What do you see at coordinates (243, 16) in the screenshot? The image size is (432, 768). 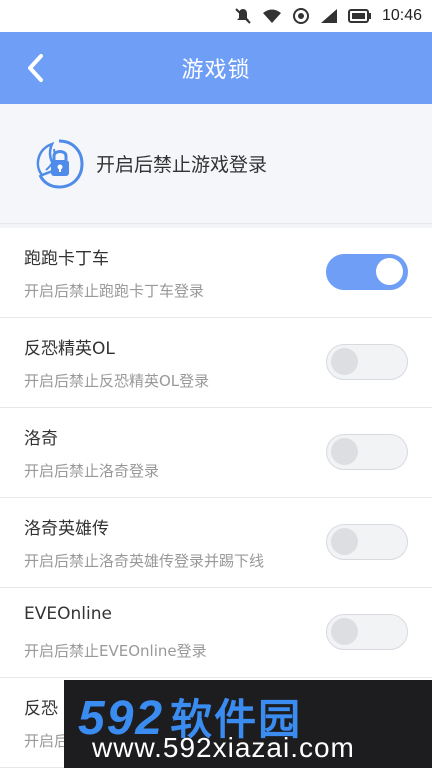 I see `notification-off-icon` at bounding box center [243, 16].